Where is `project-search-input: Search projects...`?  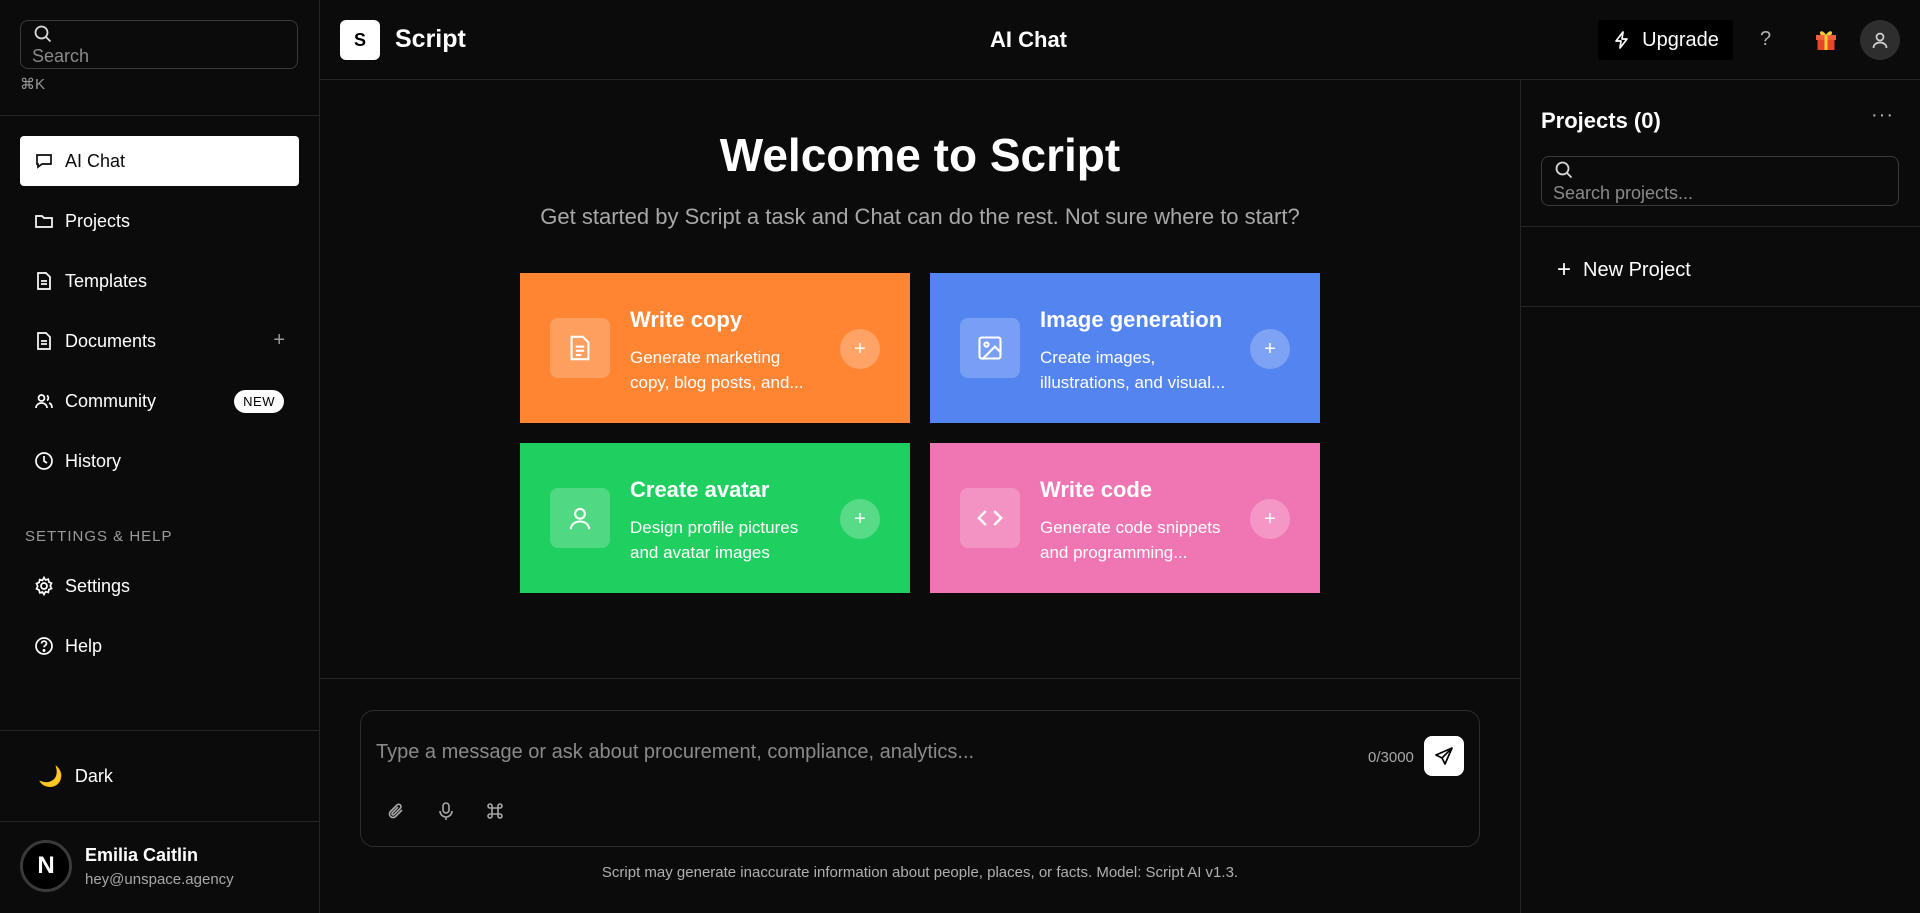 project-search-input: Search projects... is located at coordinates (1720, 181).